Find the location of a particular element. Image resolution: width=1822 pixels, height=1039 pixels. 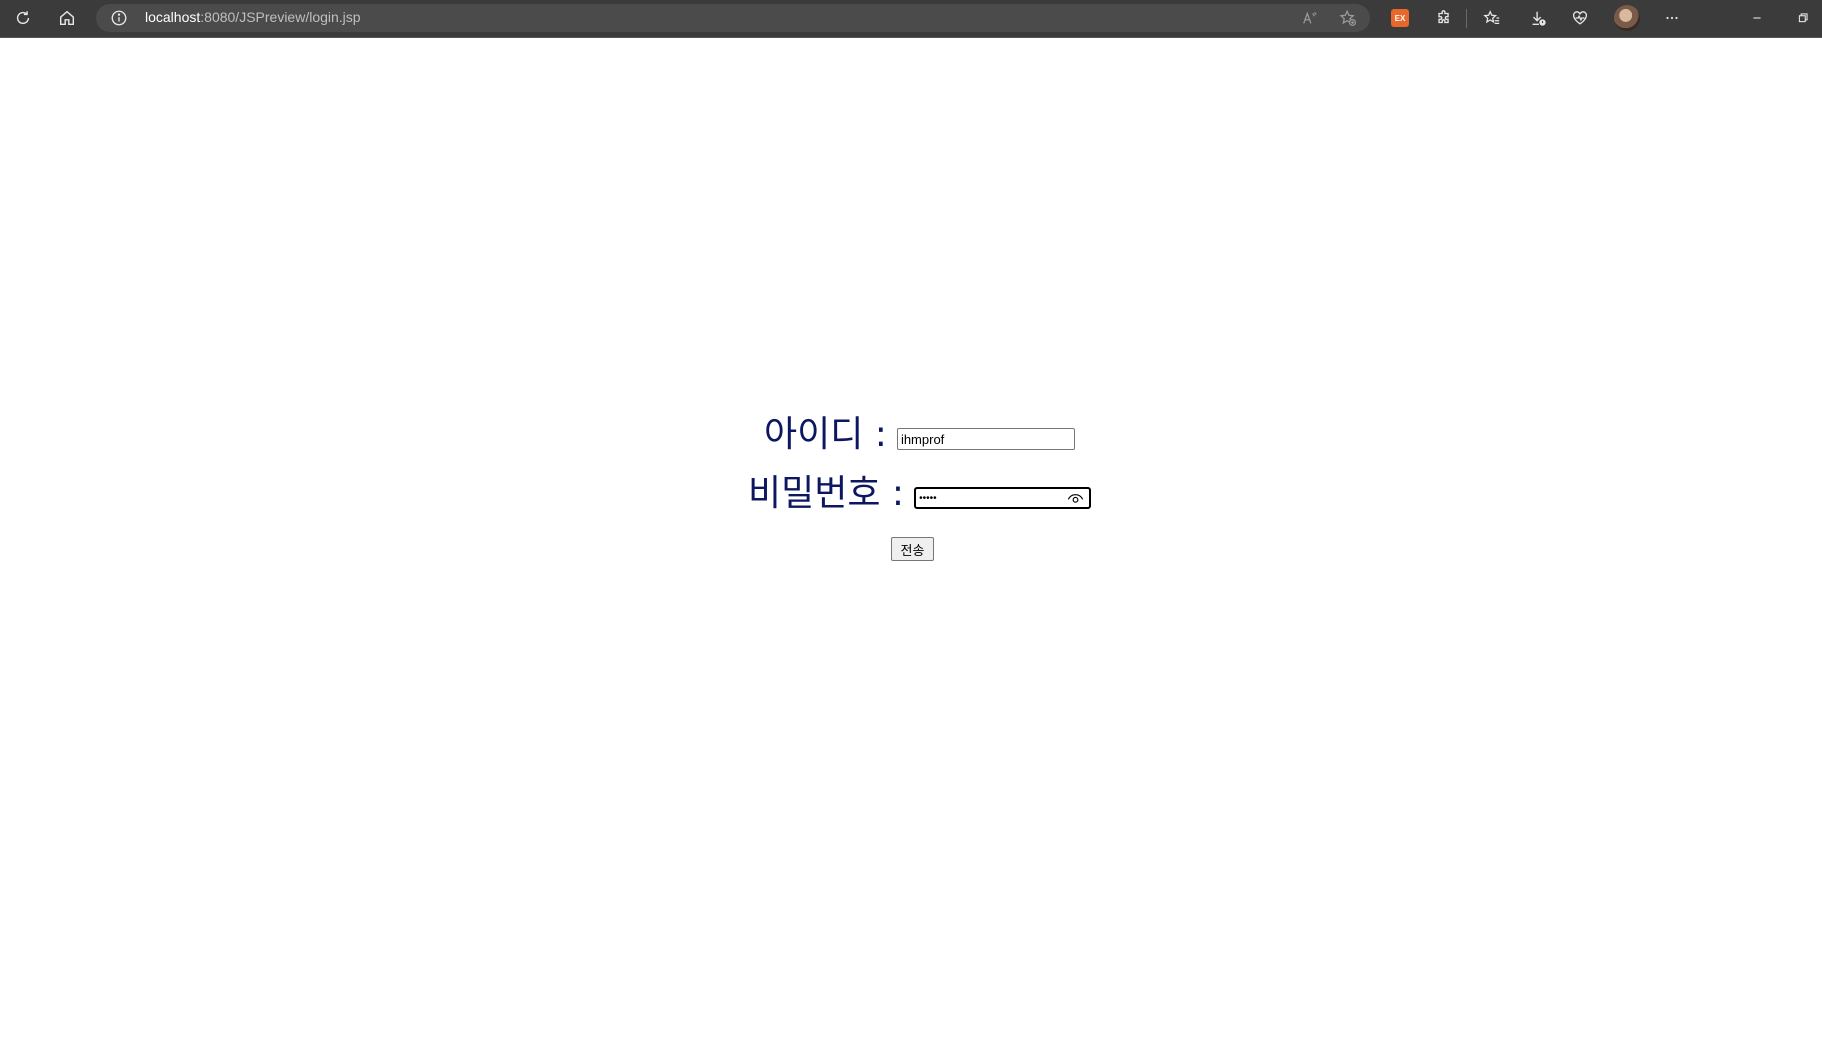

id-input-value: ihmprof is located at coordinates (922, 439).